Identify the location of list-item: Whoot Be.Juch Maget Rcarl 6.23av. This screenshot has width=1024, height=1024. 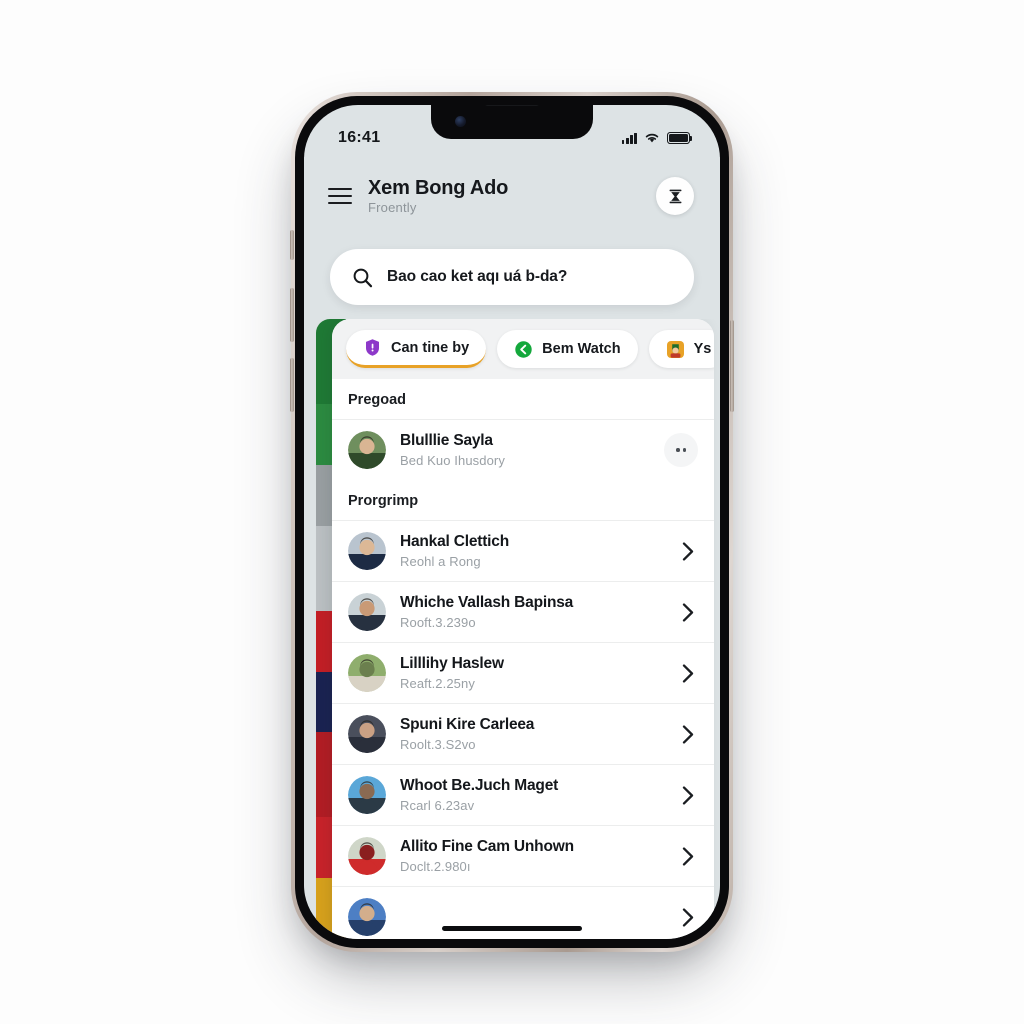
(523, 794).